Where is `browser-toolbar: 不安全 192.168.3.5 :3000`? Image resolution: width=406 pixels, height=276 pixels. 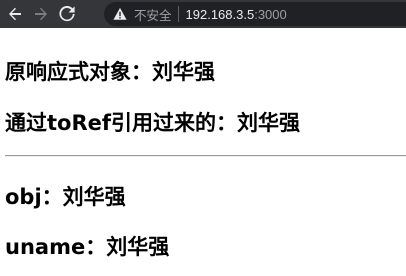
browser-toolbar: 不安全 192.168.3.5 :3000 is located at coordinates (203, 14).